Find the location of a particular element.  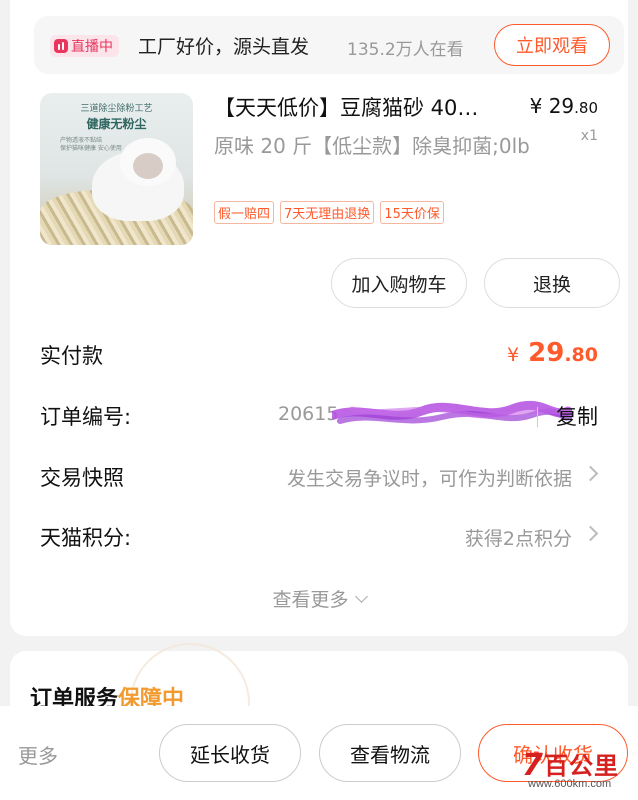

points-row: 天猫积分: 获得2点积分 is located at coordinates (319, 537).